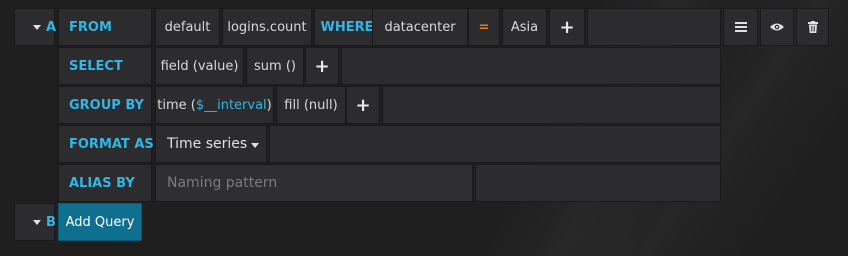 Image resolution: width=848 pixels, height=256 pixels. What do you see at coordinates (255, 145) in the screenshot?
I see `chevron-down-icon` at bounding box center [255, 145].